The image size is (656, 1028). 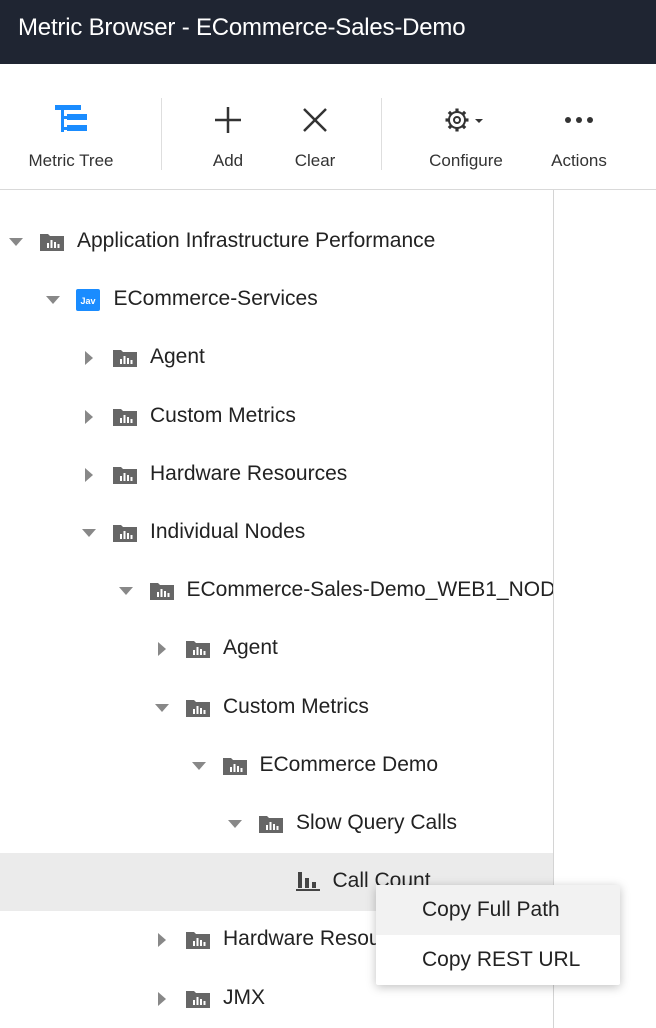 I want to click on metric-tree-icon, so click(x=71, y=118).